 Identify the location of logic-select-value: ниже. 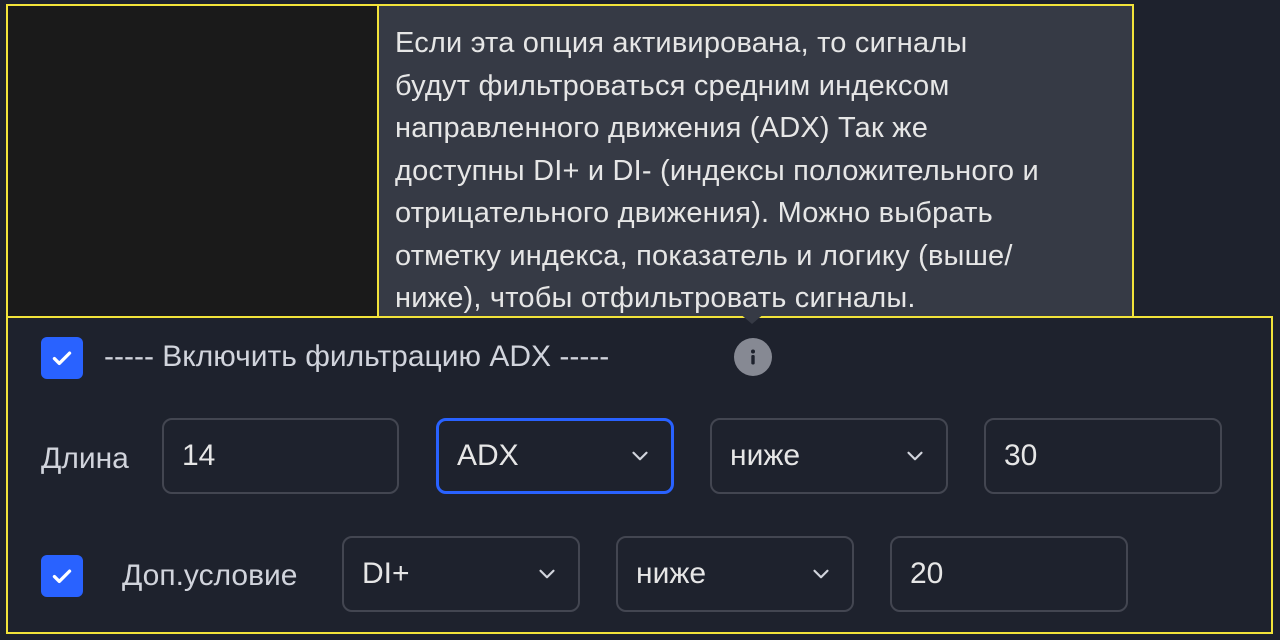
(765, 455).